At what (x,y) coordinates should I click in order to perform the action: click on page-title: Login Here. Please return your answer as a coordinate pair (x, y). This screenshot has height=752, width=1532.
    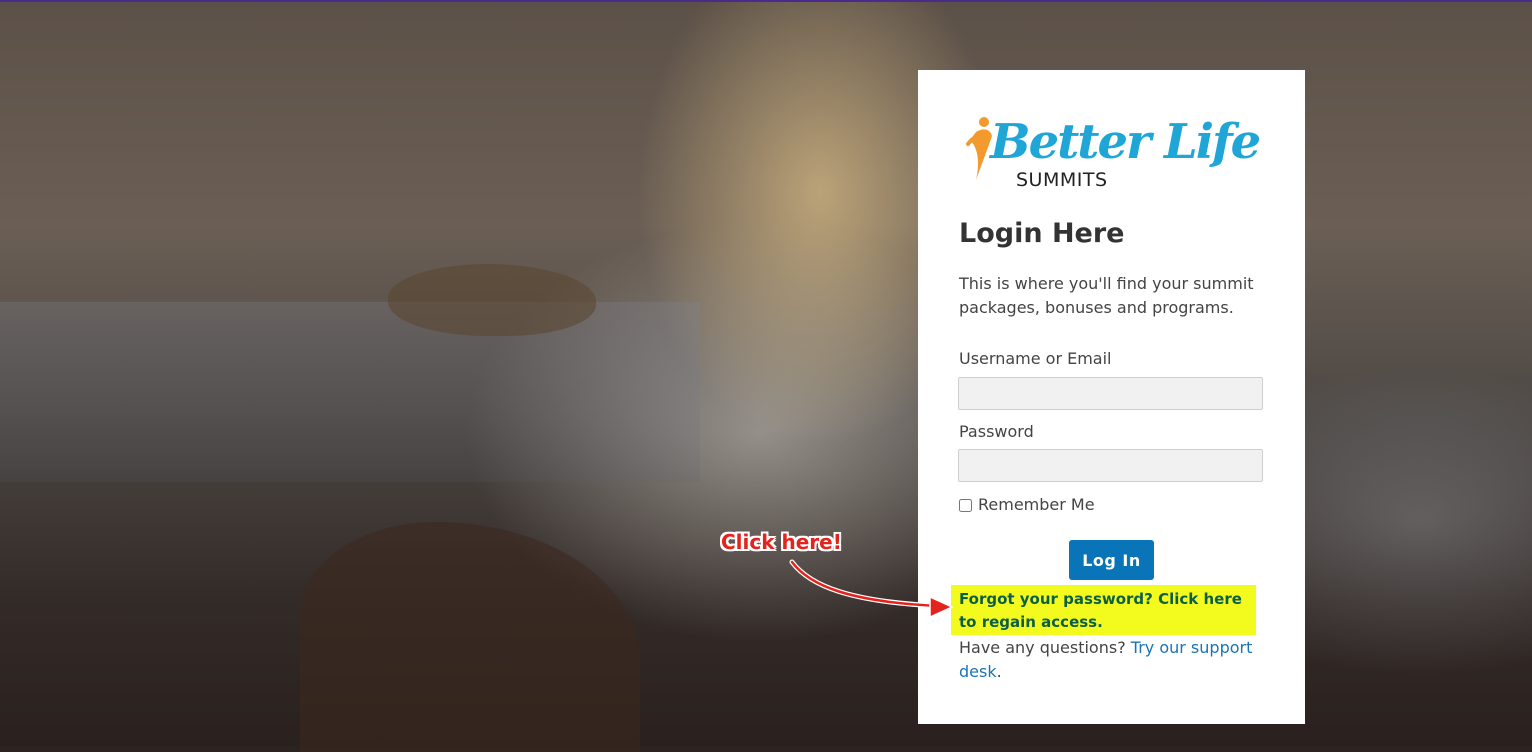
    Looking at the image, I should click on (1042, 233).